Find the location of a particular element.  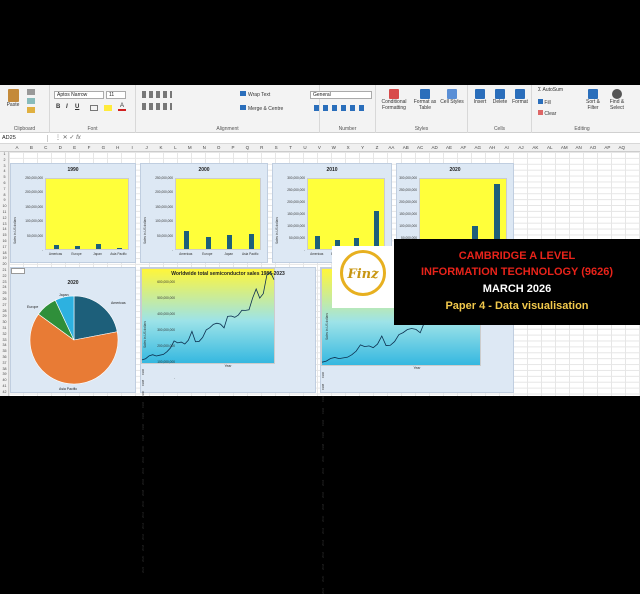

chart-title: 2020 is located at coordinates (455, 170).